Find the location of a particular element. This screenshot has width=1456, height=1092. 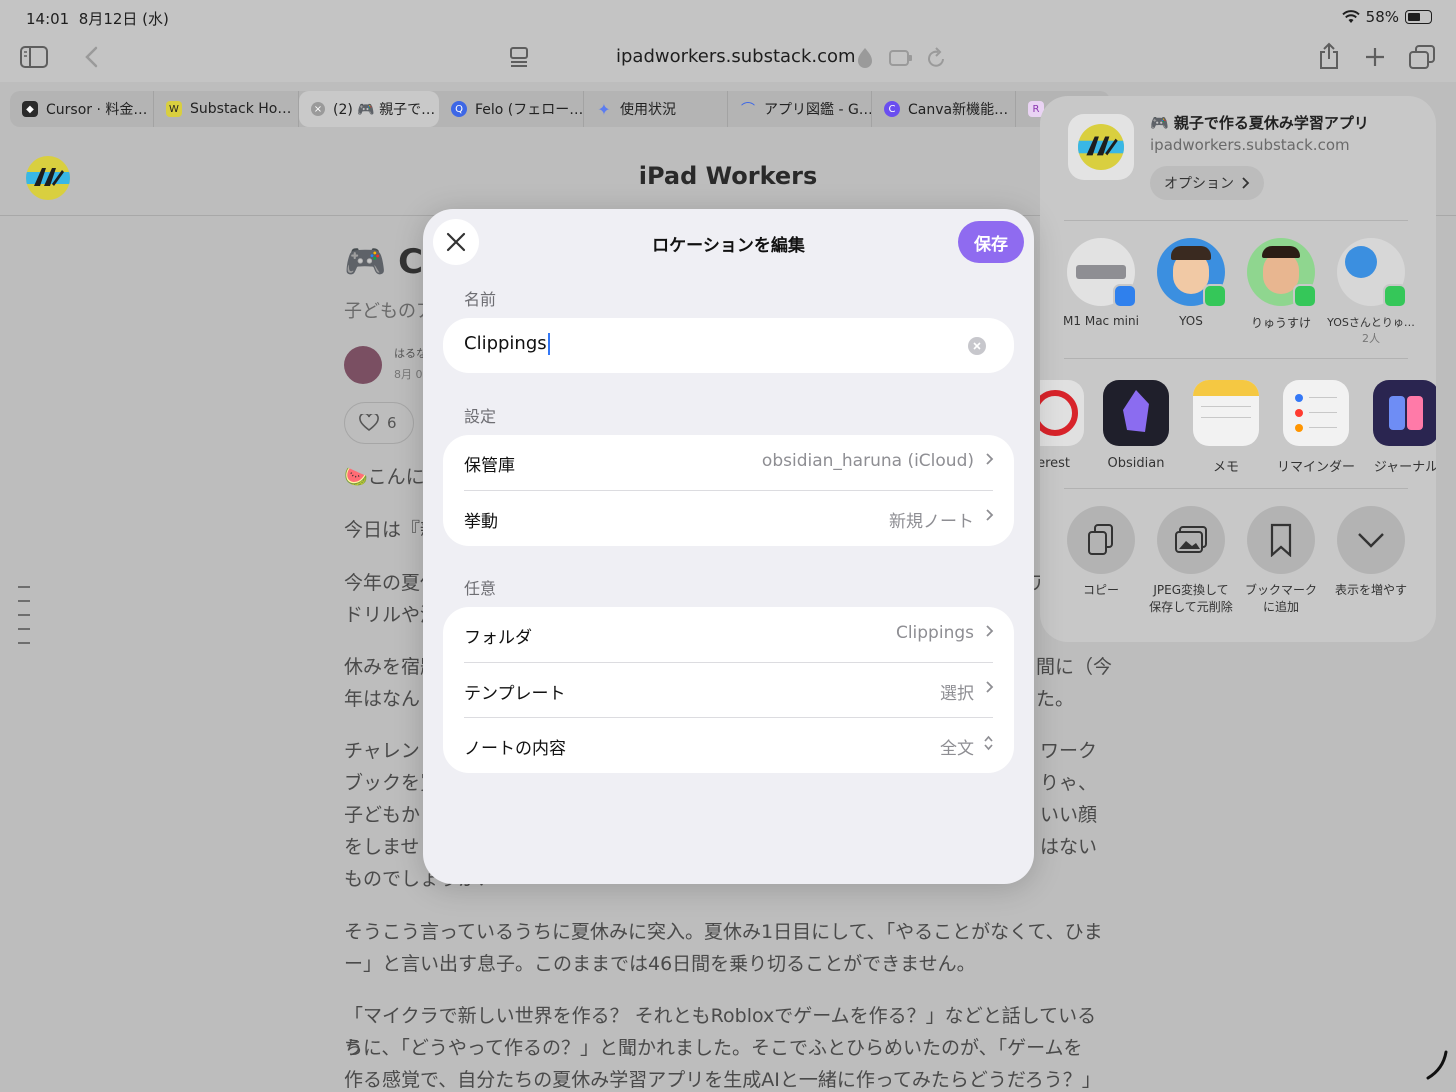

extension-icon is located at coordinates (901, 58).